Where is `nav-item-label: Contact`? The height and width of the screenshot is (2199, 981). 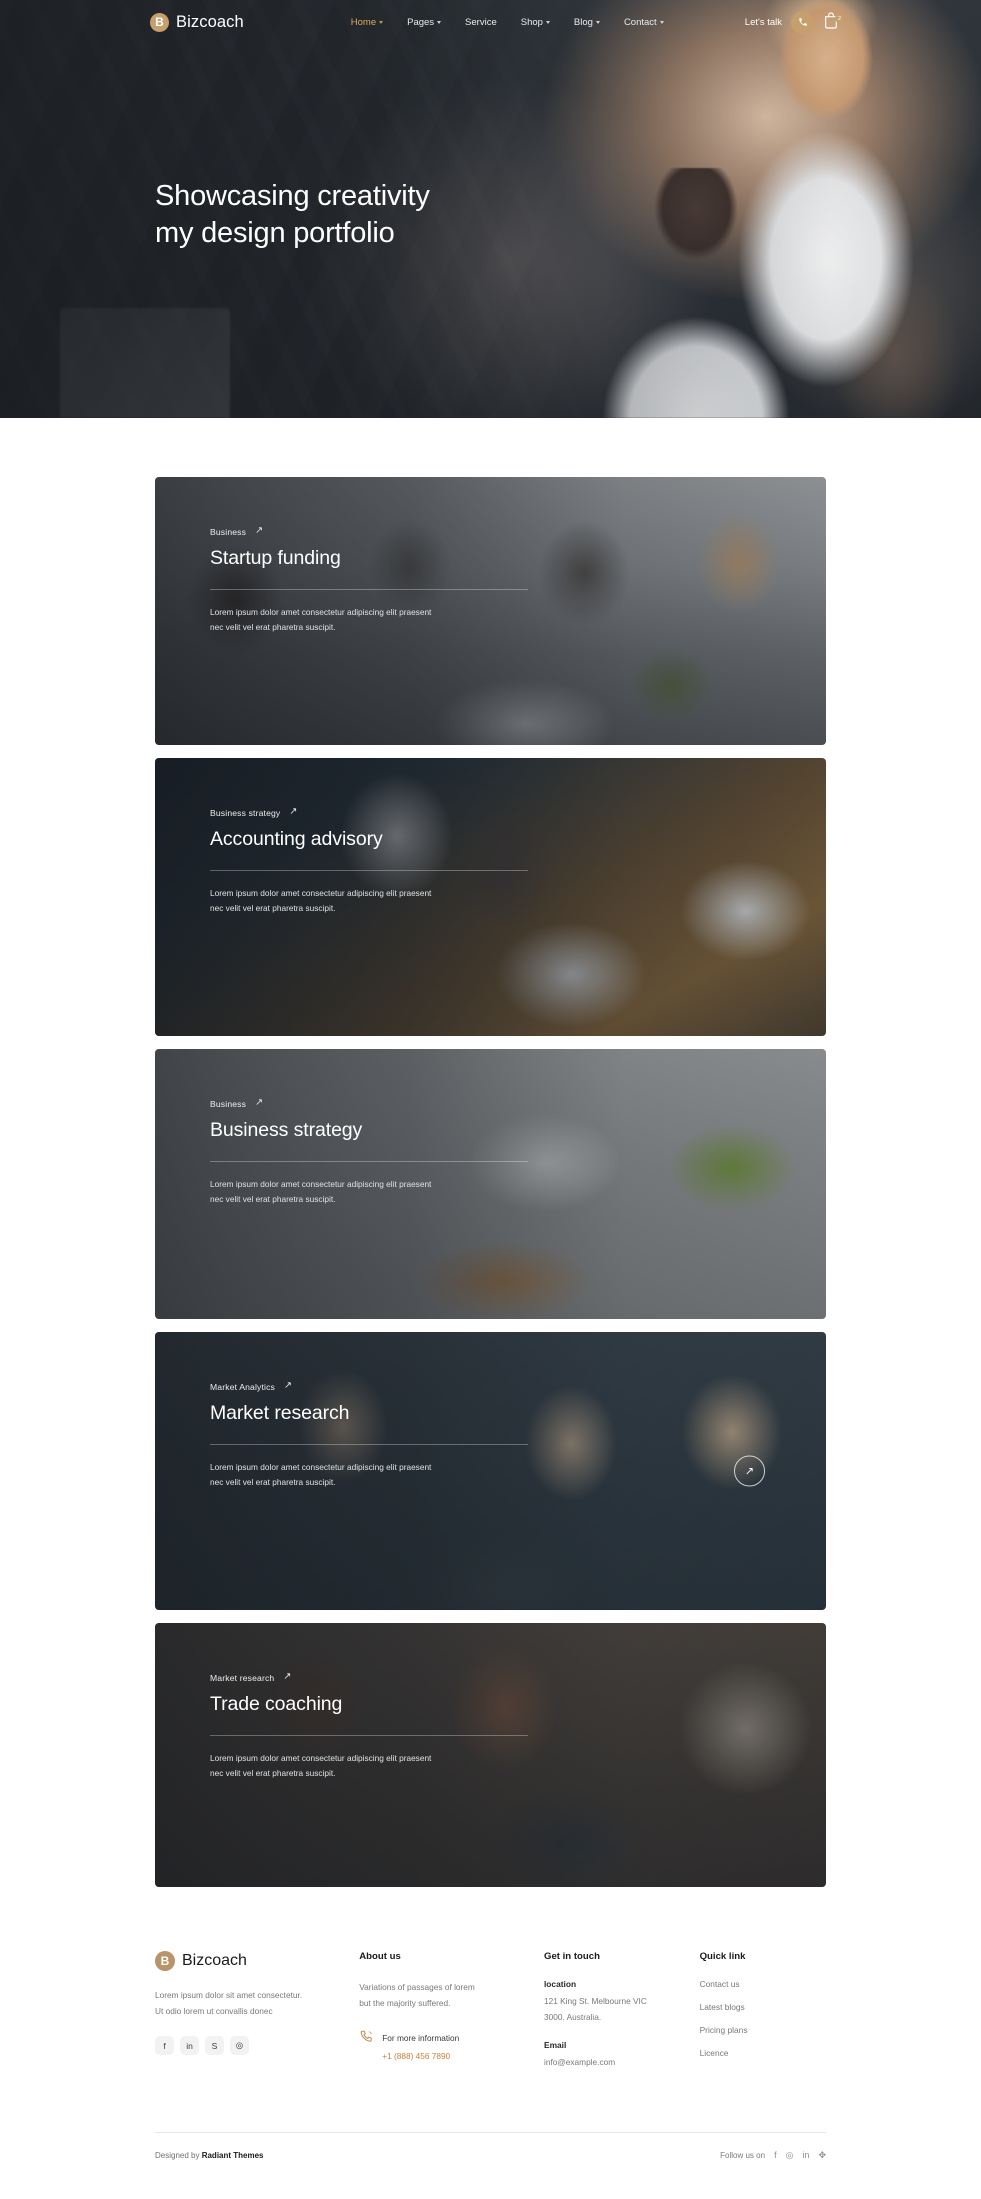 nav-item-label: Contact is located at coordinates (640, 22).